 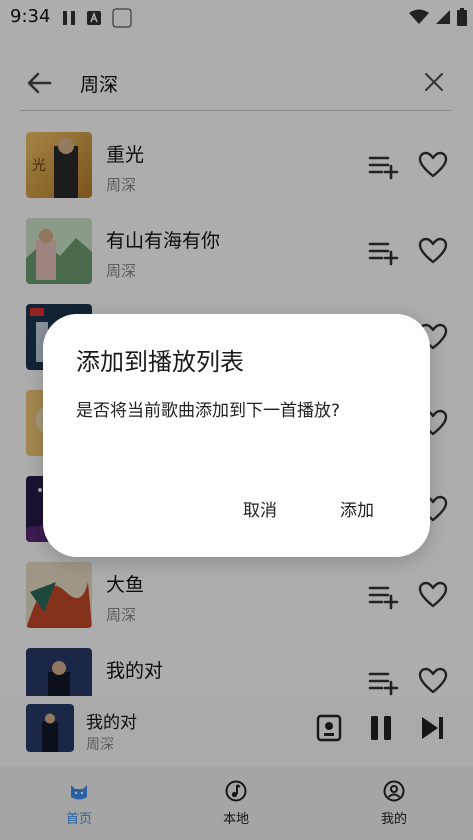 What do you see at coordinates (160, 362) in the screenshot?
I see `dialog-title: 添加到播放列表` at bounding box center [160, 362].